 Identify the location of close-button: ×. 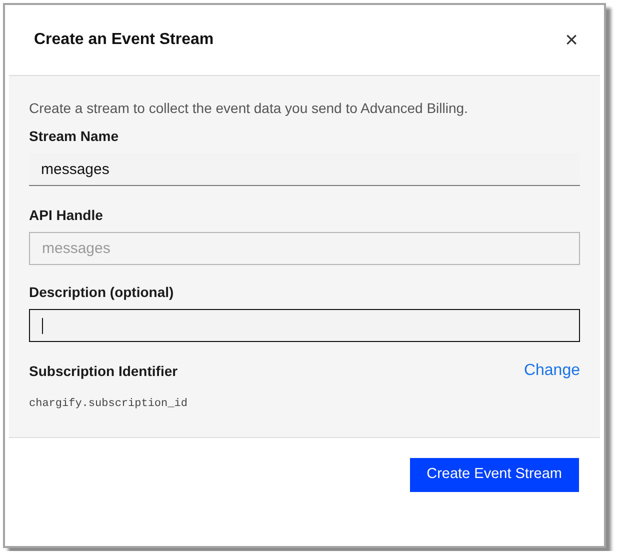
(571, 40).